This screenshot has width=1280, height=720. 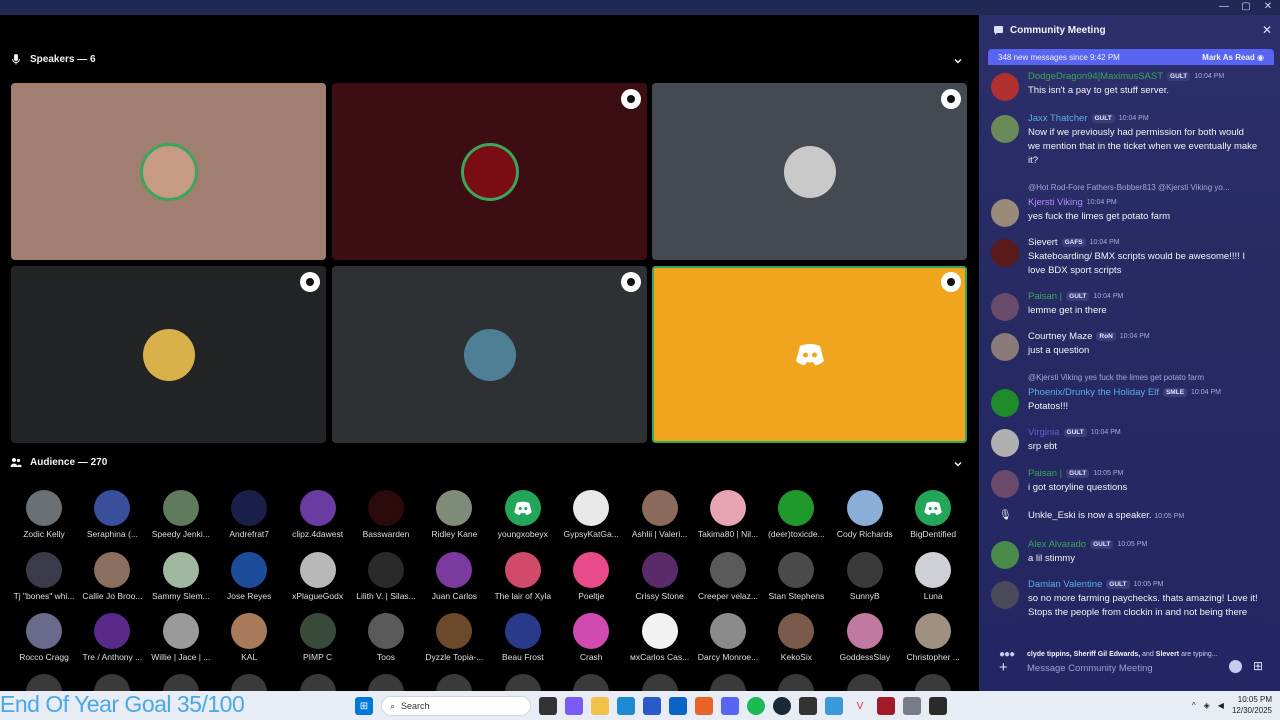 What do you see at coordinates (523, 514) in the screenshot?
I see `audience-member: youngxobeyx` at bounding box center [523, 514].